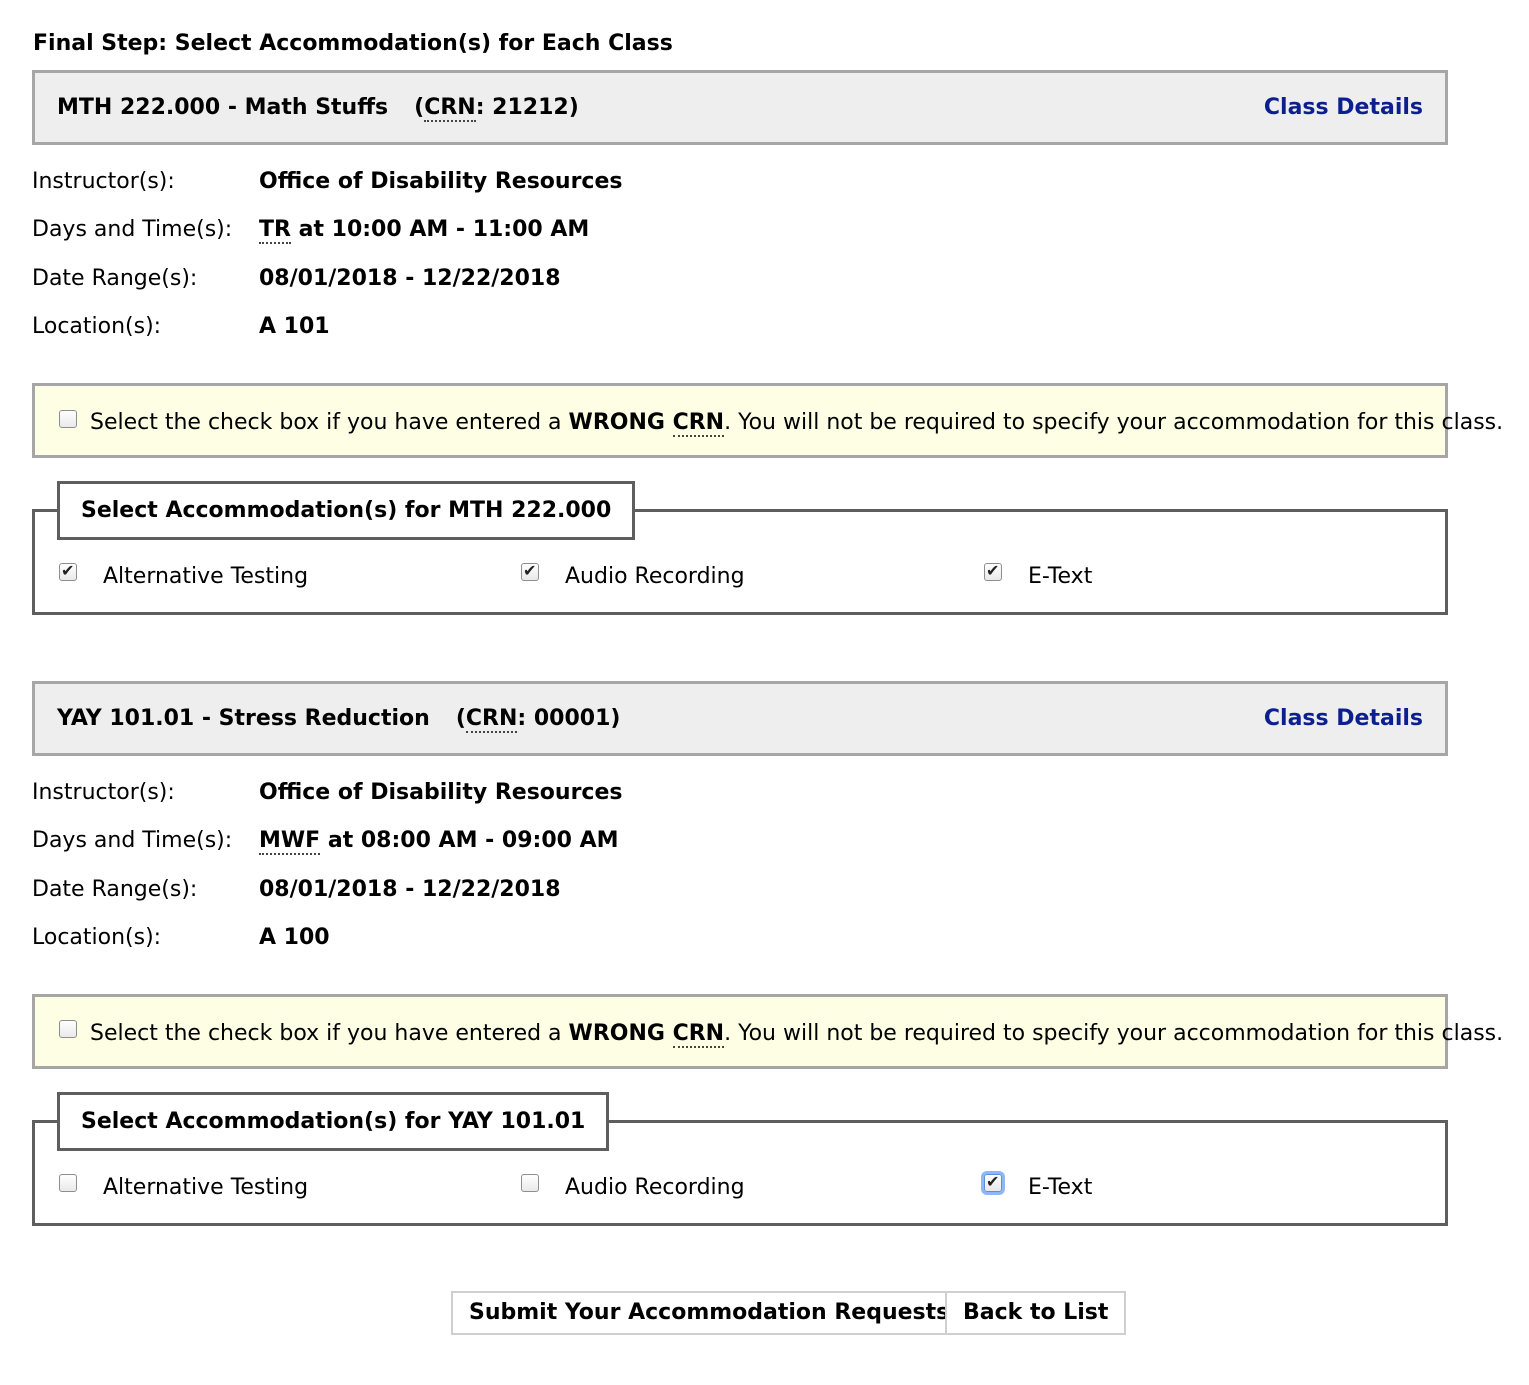 The height and width of the screenshot is (1385, 1529). Describe the element at coordinates (243, 718) in the screenshot. I see `course-code-title: YAY 101.01 - Stress Reduction` at that location.